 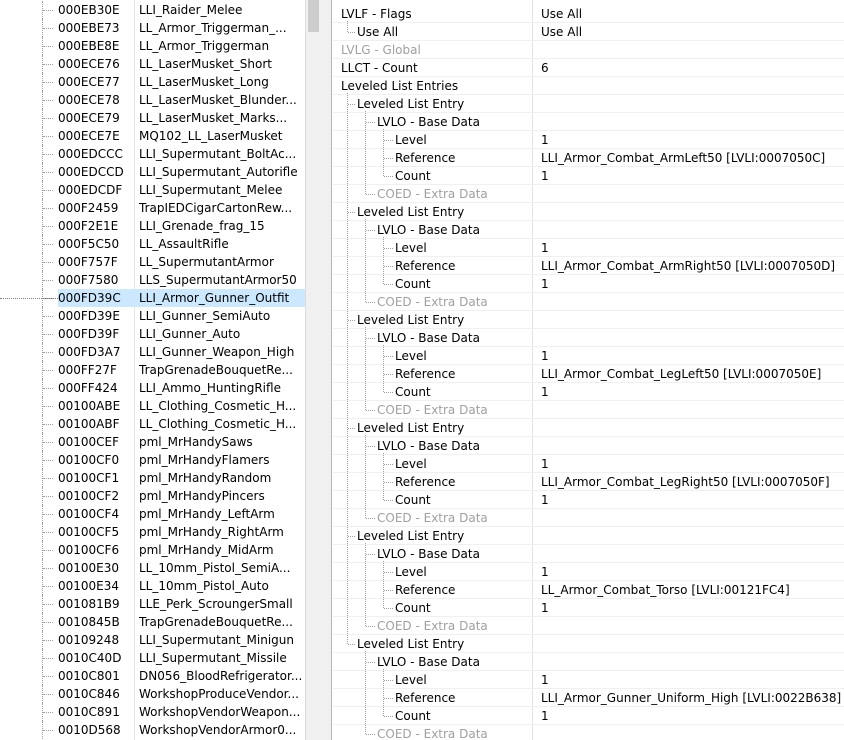 I want to click on record-list-row: 00100CEF pml_MrHandySaws, so click(x=152, y=442).